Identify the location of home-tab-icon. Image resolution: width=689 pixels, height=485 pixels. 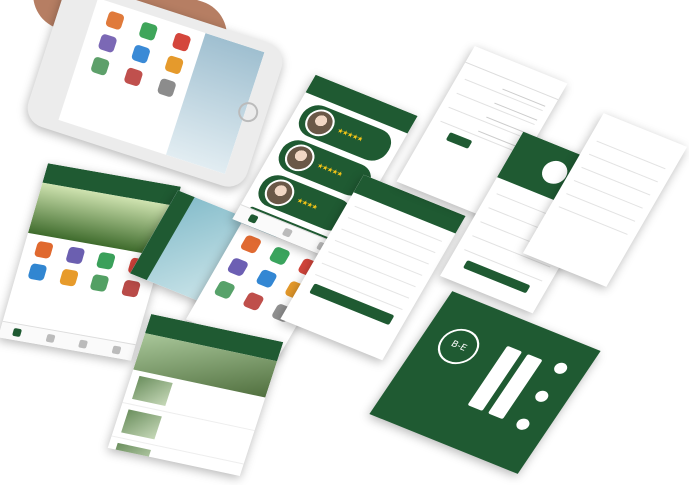
(16, 332).